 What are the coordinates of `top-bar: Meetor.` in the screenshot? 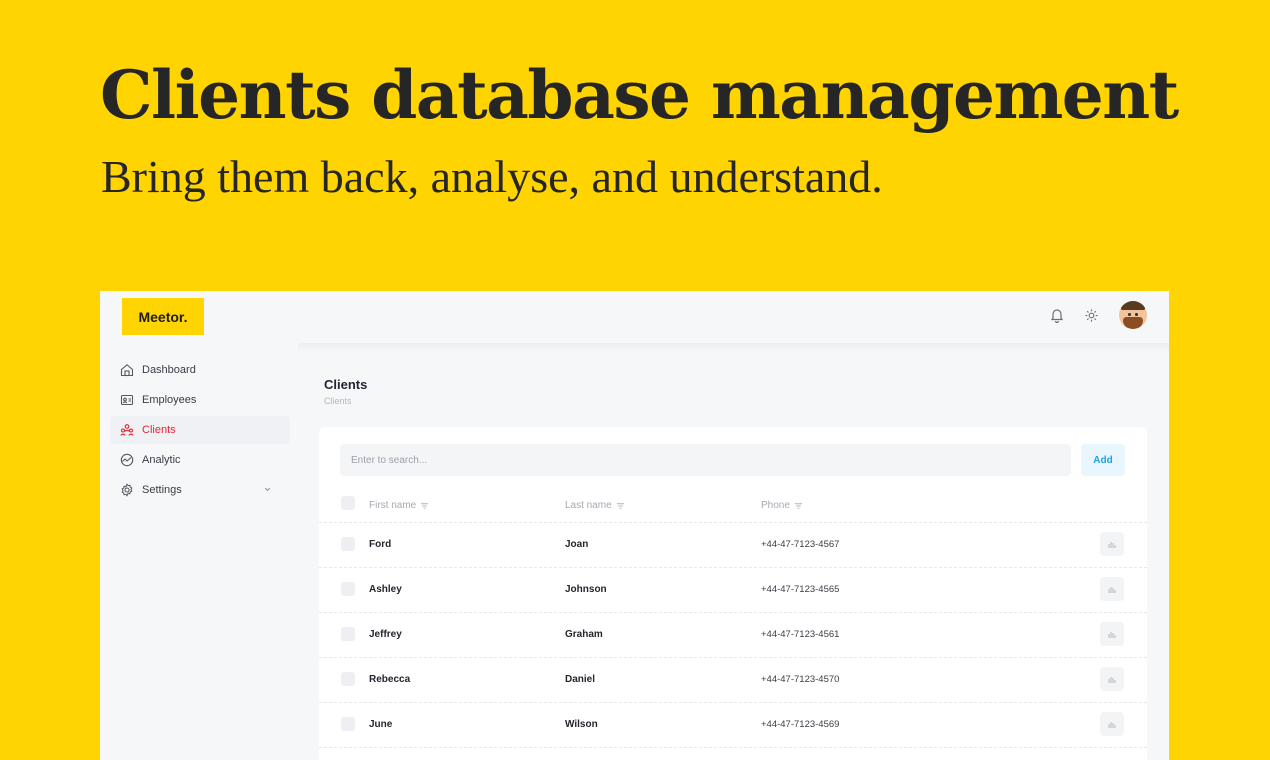 It's located at (634, 317).